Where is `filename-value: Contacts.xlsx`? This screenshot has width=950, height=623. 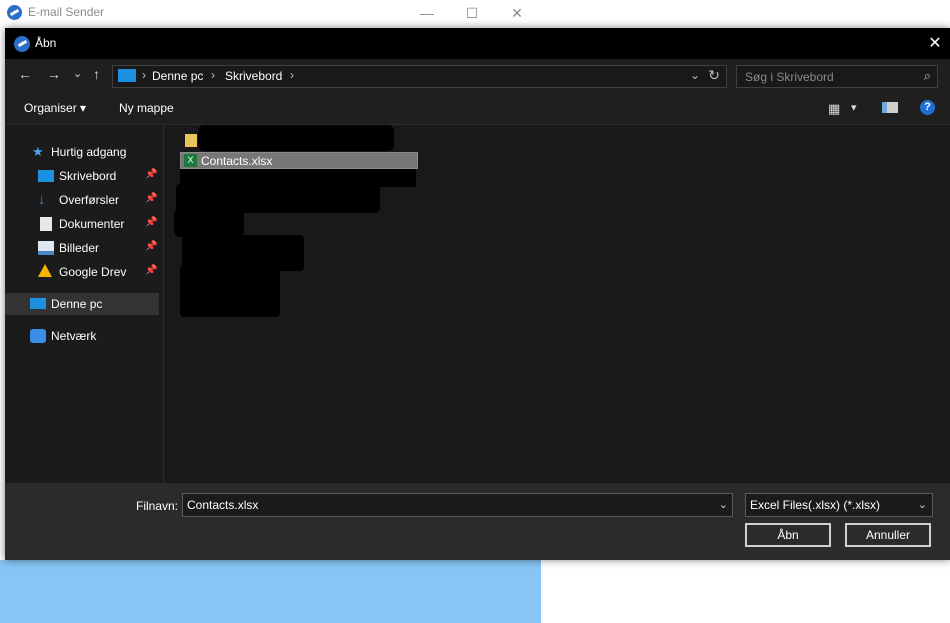
filename-value: Contacts.xlsx is located at coordinates (223, 505).